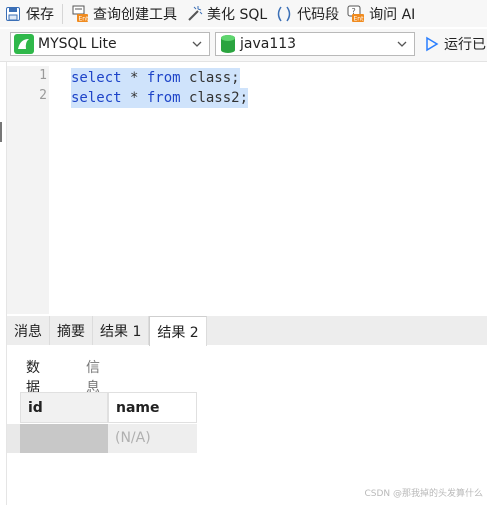 This screenshot has height=505, width=487. I want to click on tab-label: 结果 1, so click(121, 331).